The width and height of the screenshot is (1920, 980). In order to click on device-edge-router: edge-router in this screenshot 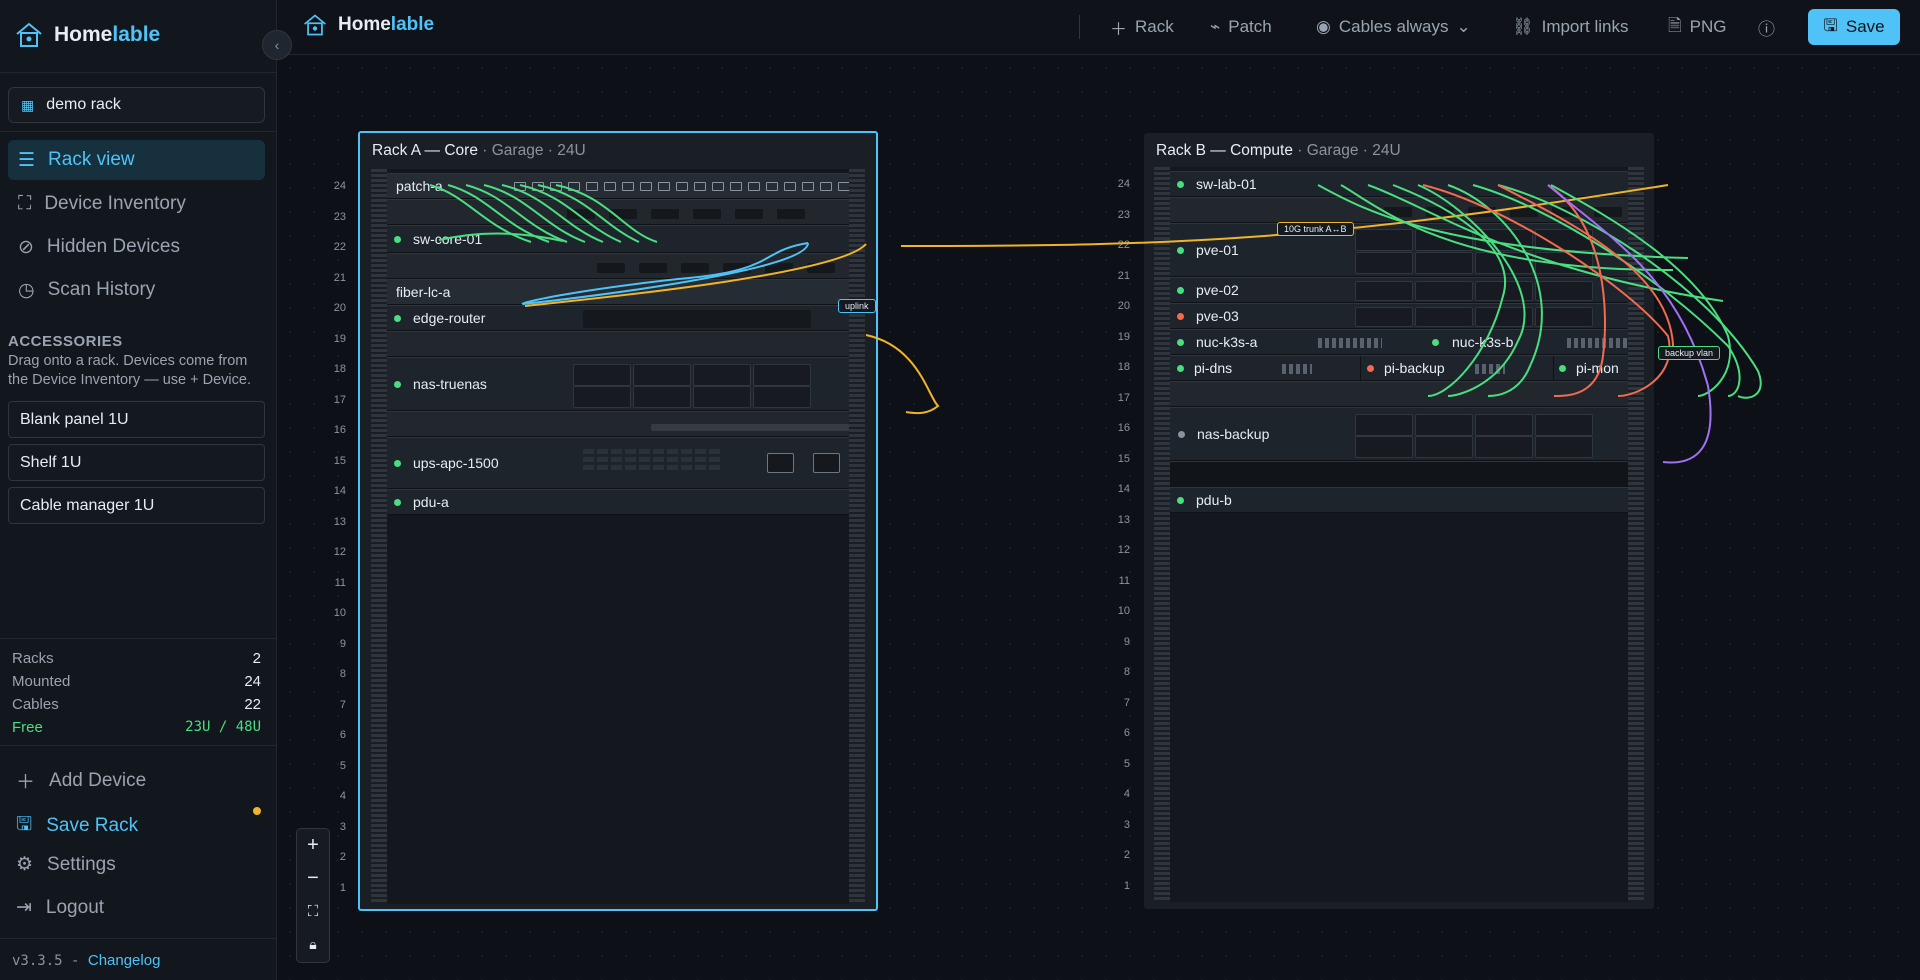, I will do `click(618, 318)`.